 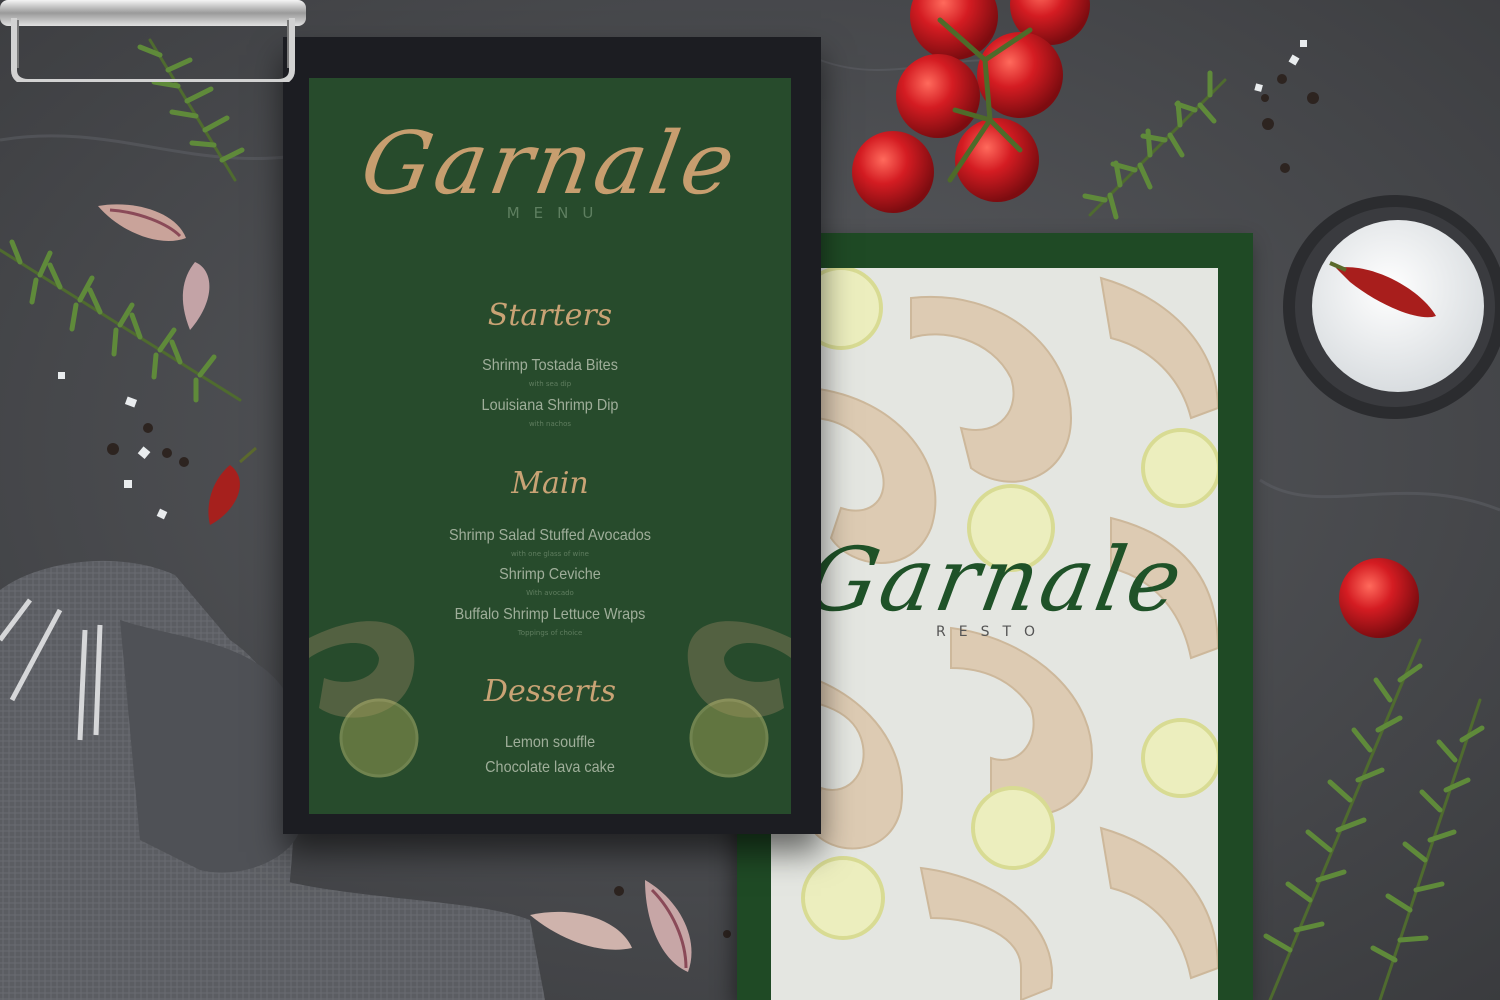 I want to click on menu-item-name: Shrimp Salad Stuffed Avocados, so click(x=549, y=535).